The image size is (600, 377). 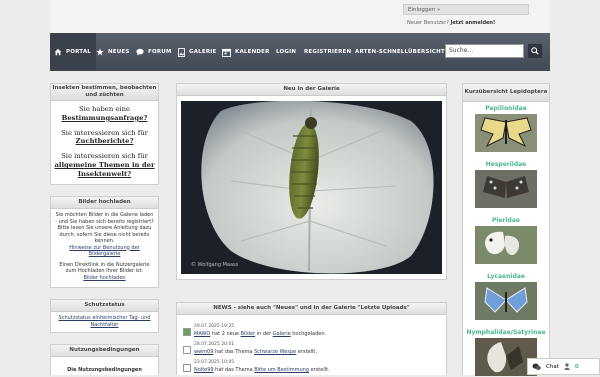 What do you see at coordinates (506, 276) in the screenshot?
I see `family-lycaenidae: Lycaenidae` at bounding box center [506, 276].